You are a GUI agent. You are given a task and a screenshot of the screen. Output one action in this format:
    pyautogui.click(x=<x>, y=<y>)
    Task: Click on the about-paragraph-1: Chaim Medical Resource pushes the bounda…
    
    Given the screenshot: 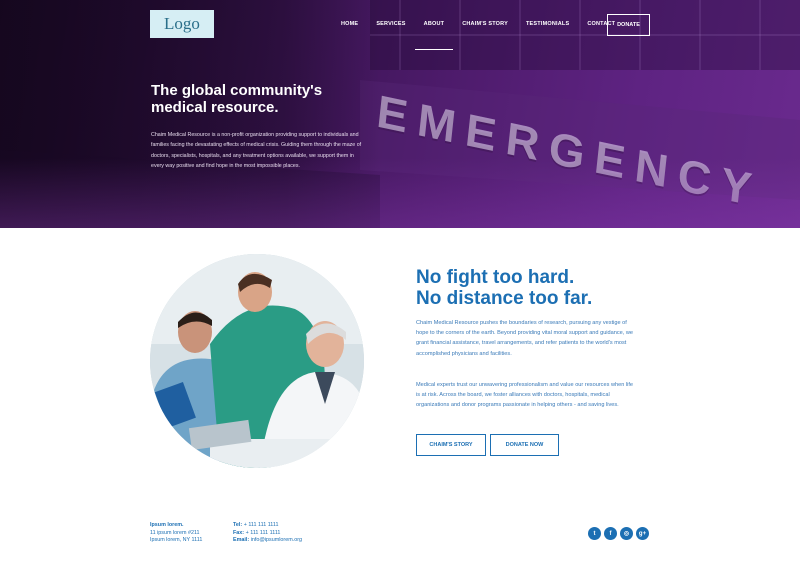 What is the action you would take?
    pyautogui.click(x=525, y=338)
    